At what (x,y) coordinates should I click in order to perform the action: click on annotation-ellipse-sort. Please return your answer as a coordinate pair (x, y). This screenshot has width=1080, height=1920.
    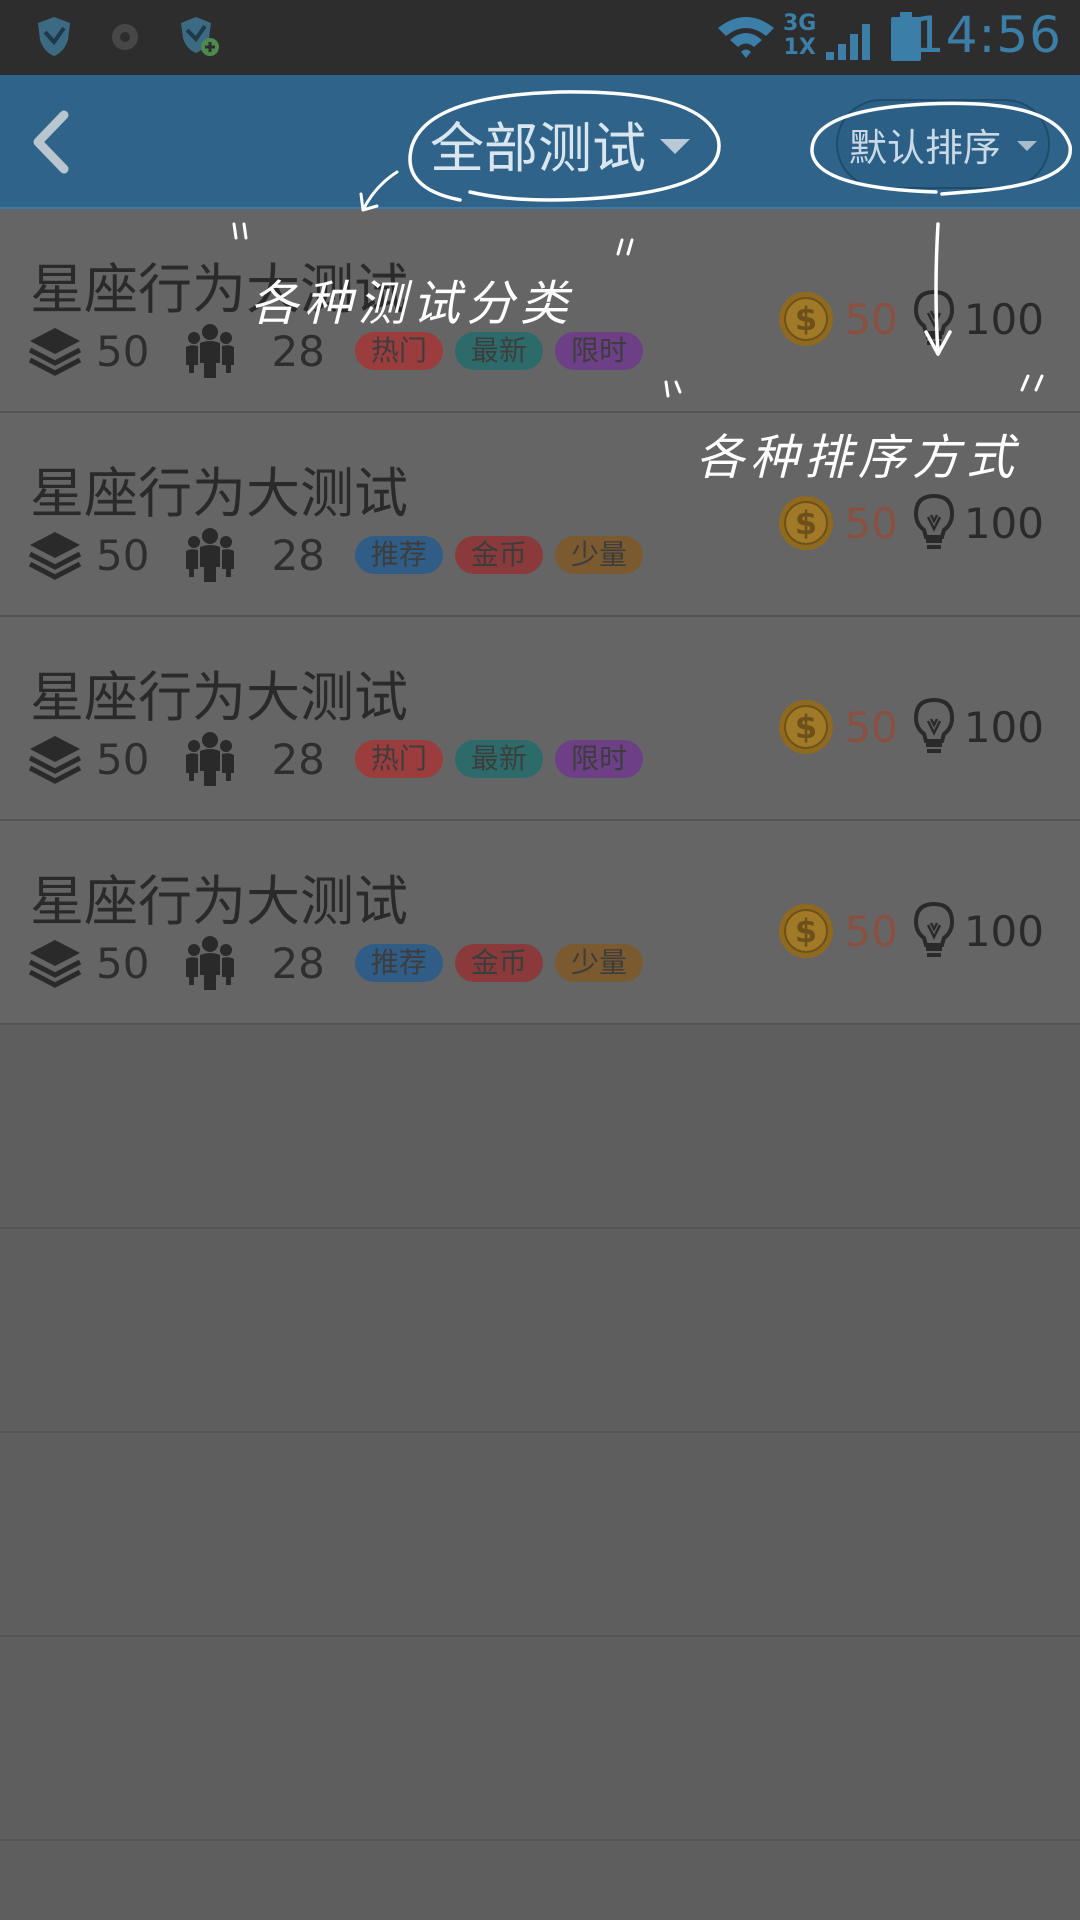
    Looking at the image, I should click on (941, 148).